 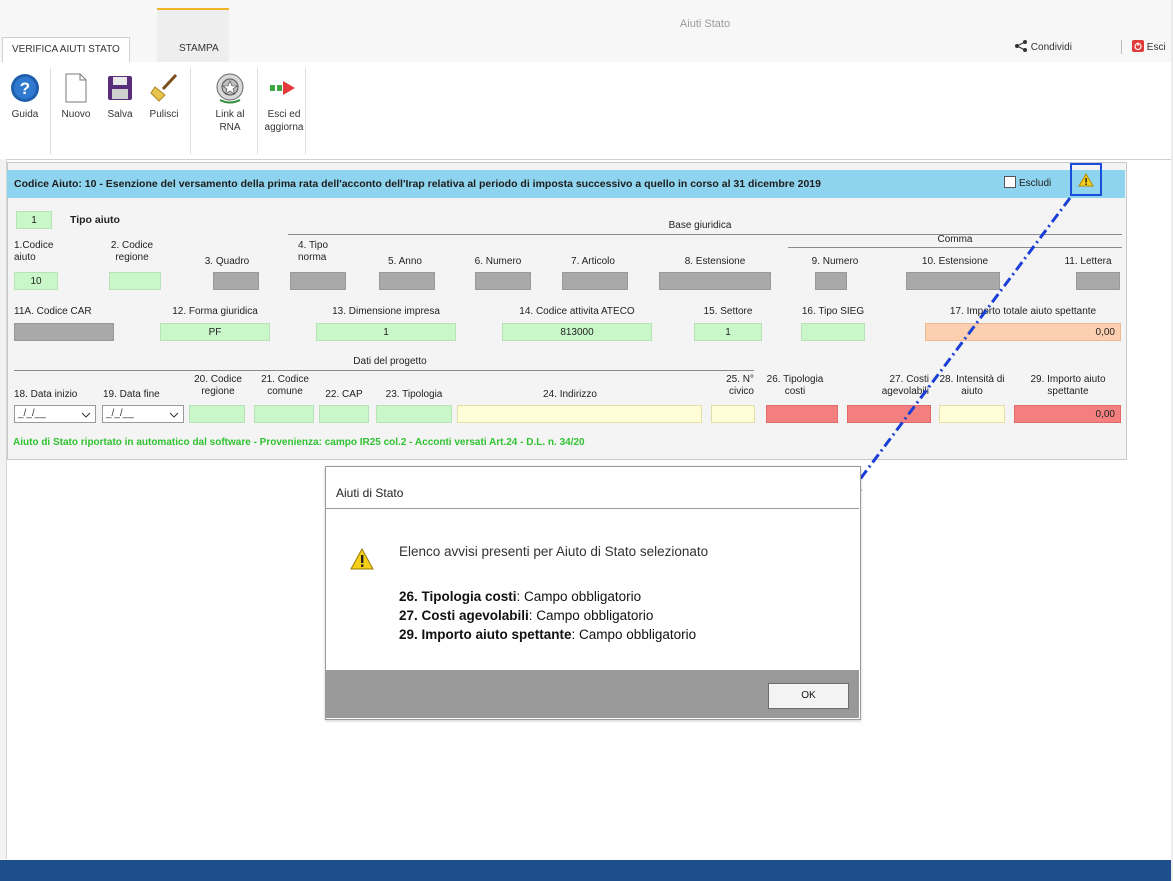 I want to click on section-line, so click(x=384, y=370).